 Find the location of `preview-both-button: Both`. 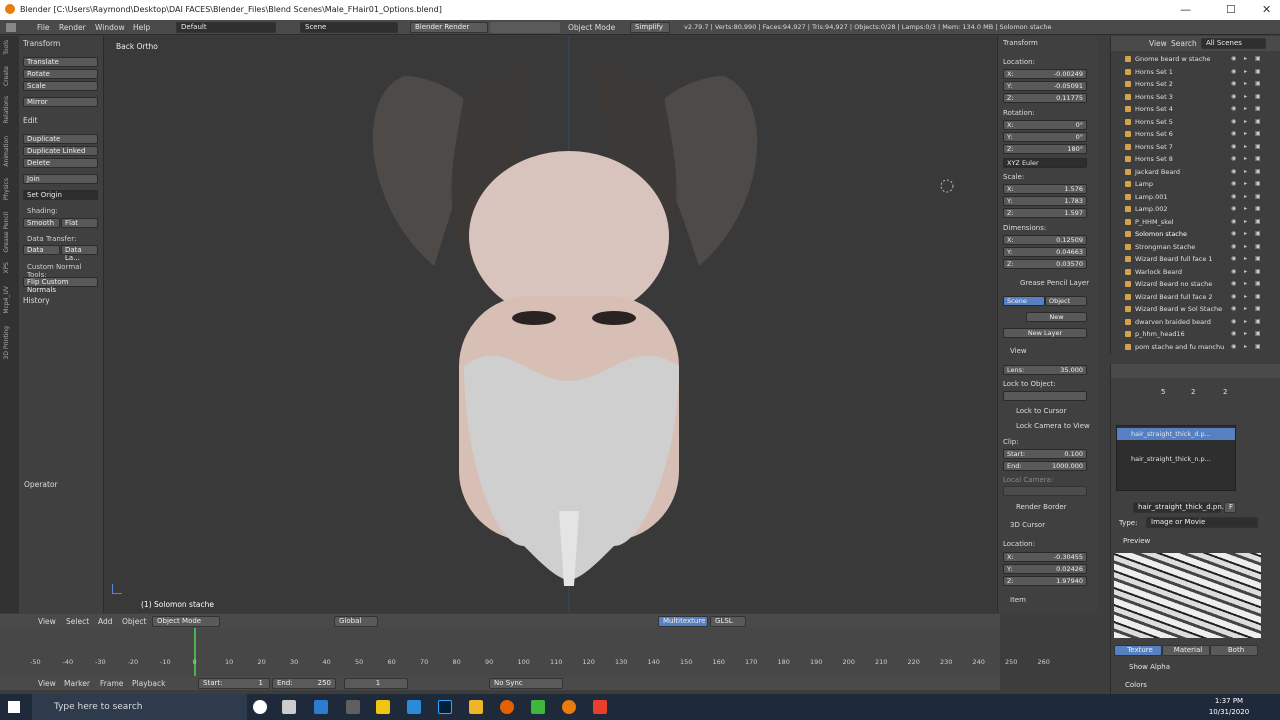

preview-both-button: Both is located at coordinates (1234, 650).